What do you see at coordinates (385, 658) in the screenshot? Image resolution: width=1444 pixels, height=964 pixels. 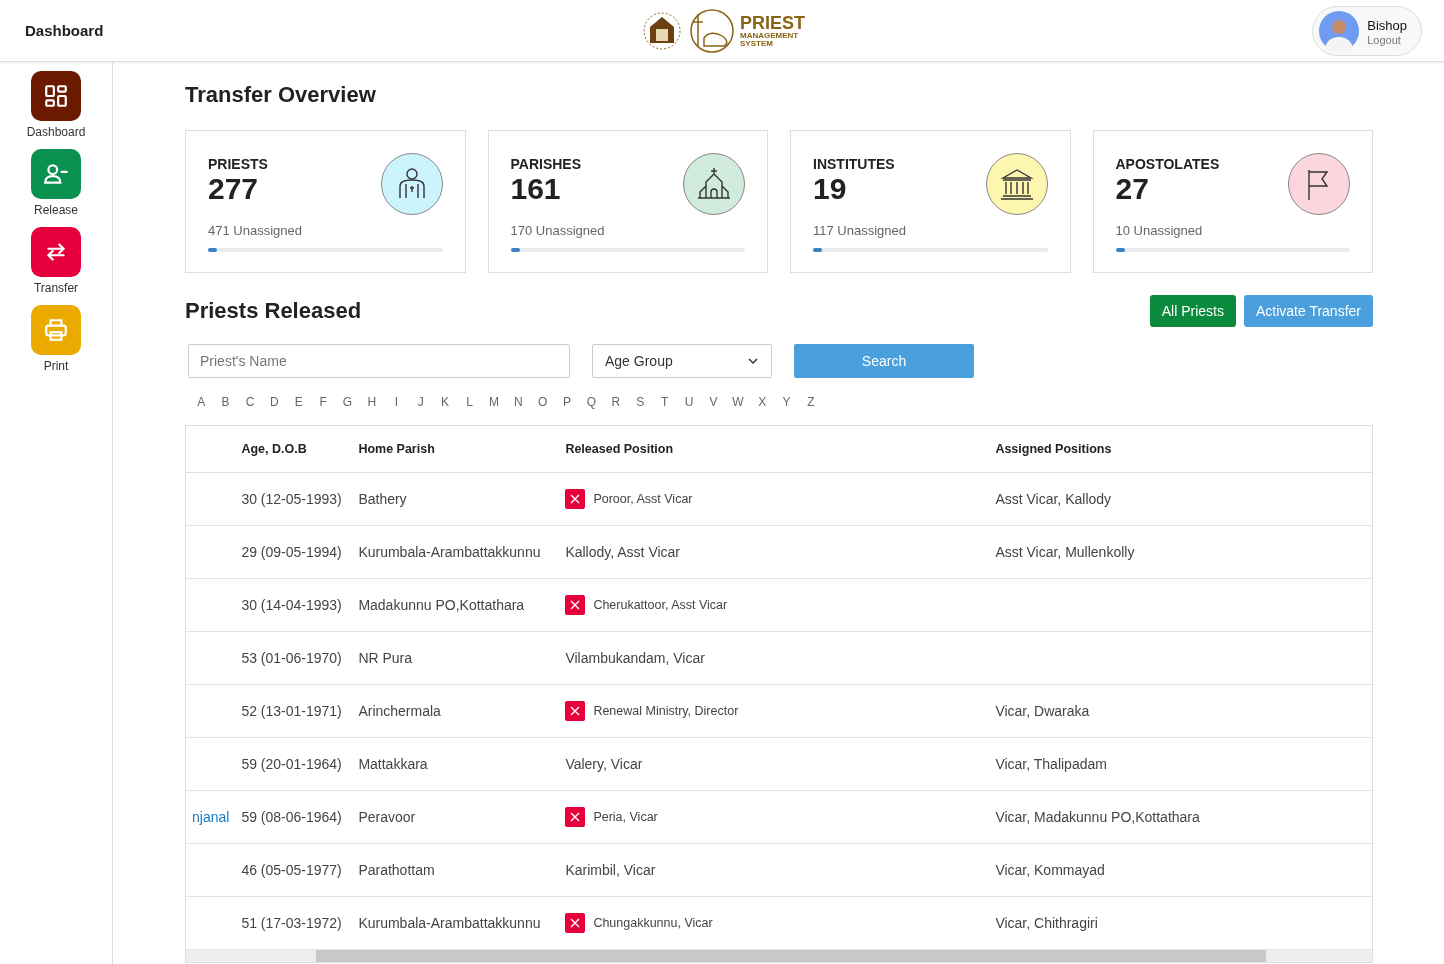 I see `parish-cell: NR Pura` at bounding box center [385, 658].